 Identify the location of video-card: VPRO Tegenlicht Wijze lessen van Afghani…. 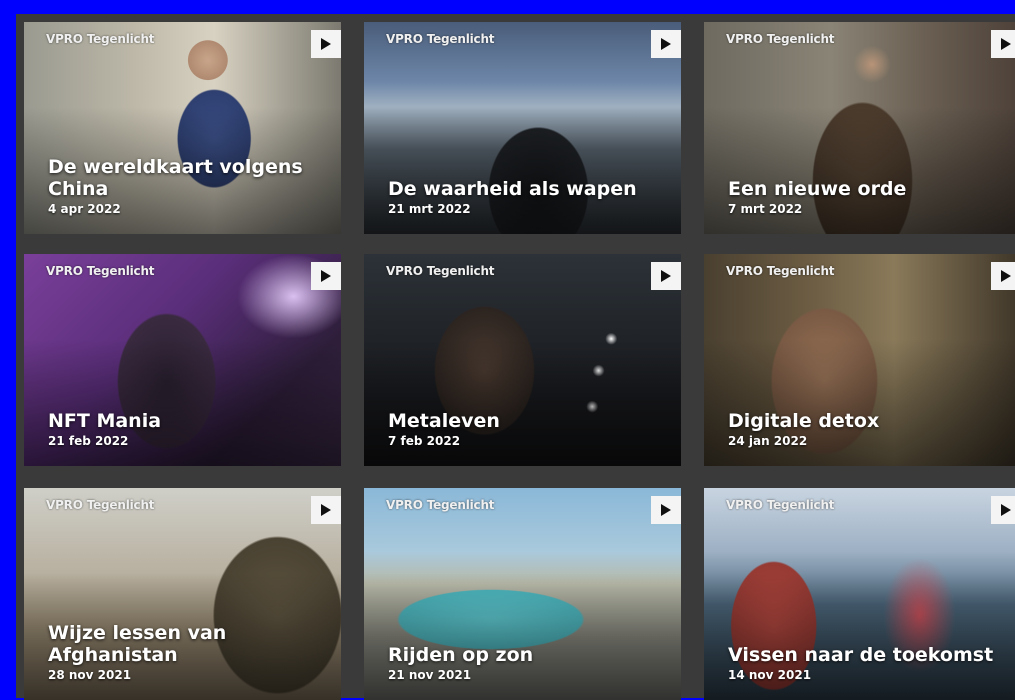
(182, 594).